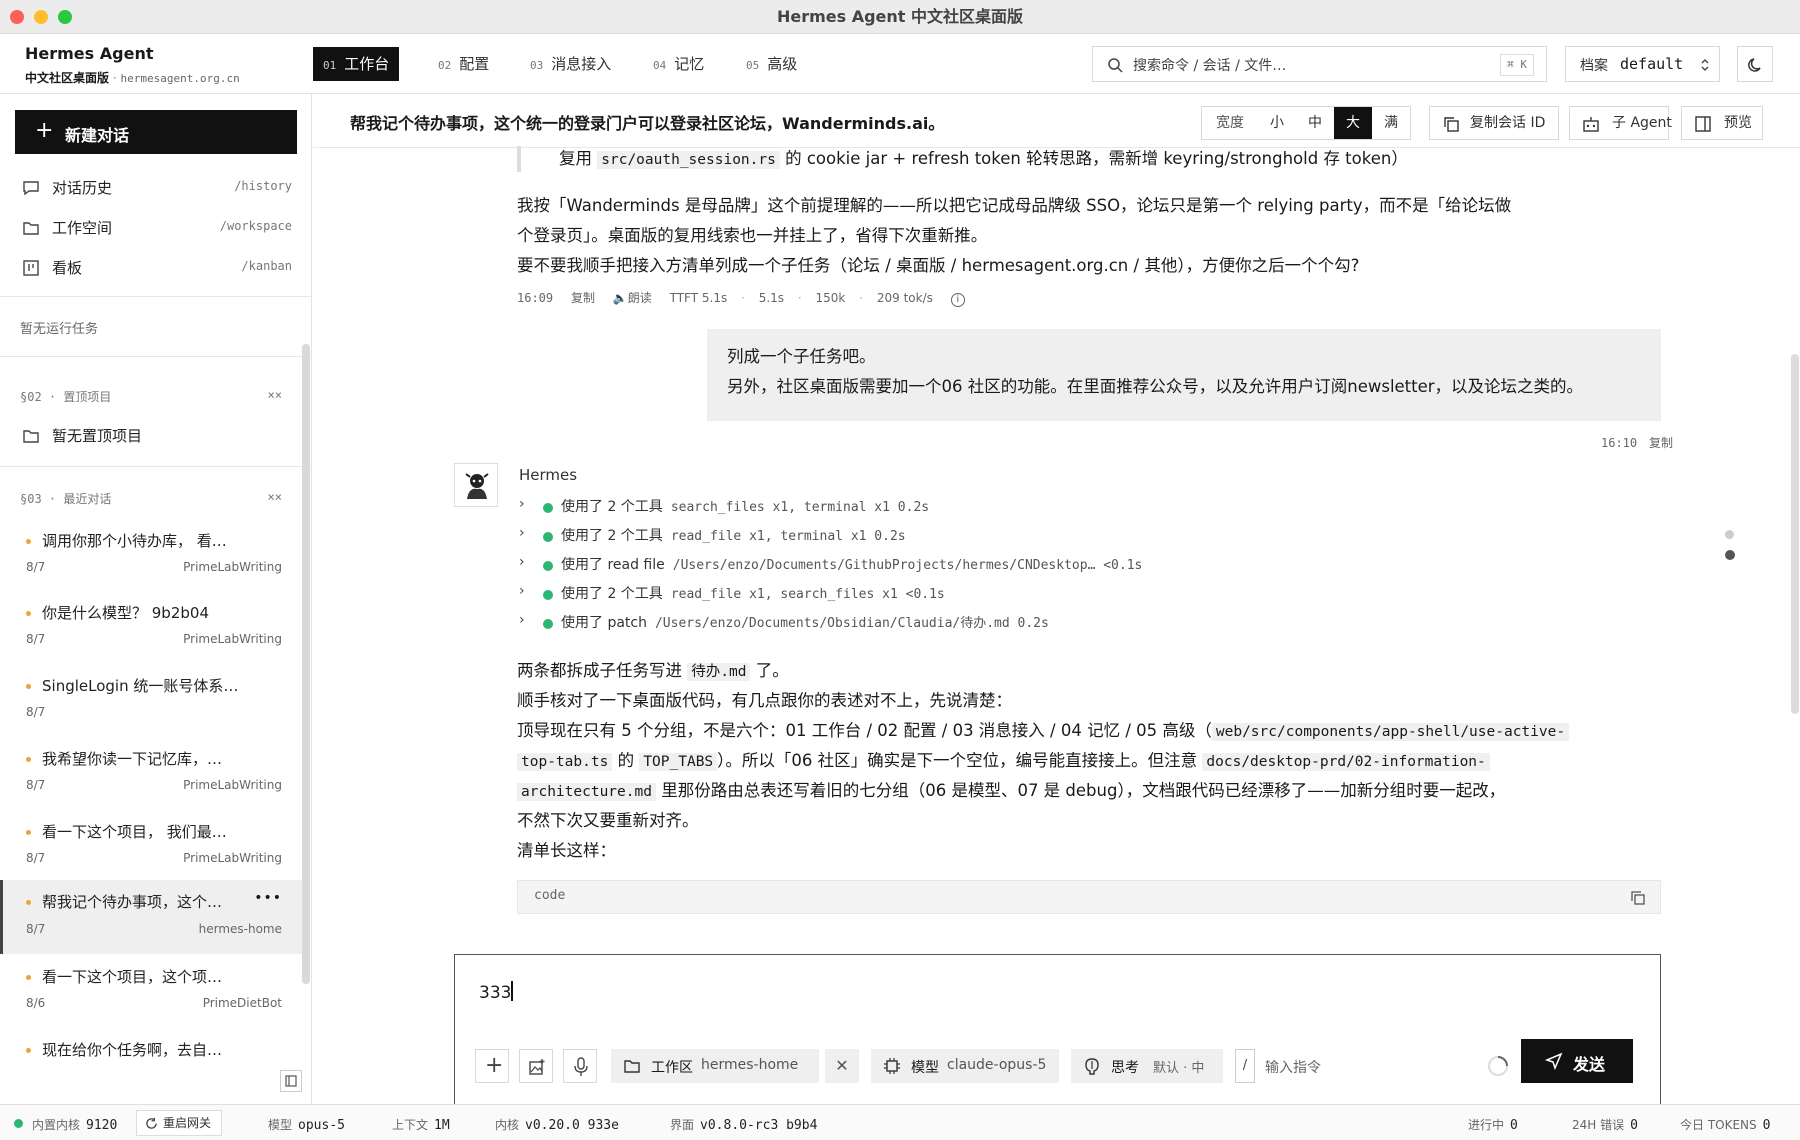 The height and width of the screenshot is (1140, 1800). I want to click on no-running-tasks: 暂无运行任务, so click(59, 329).